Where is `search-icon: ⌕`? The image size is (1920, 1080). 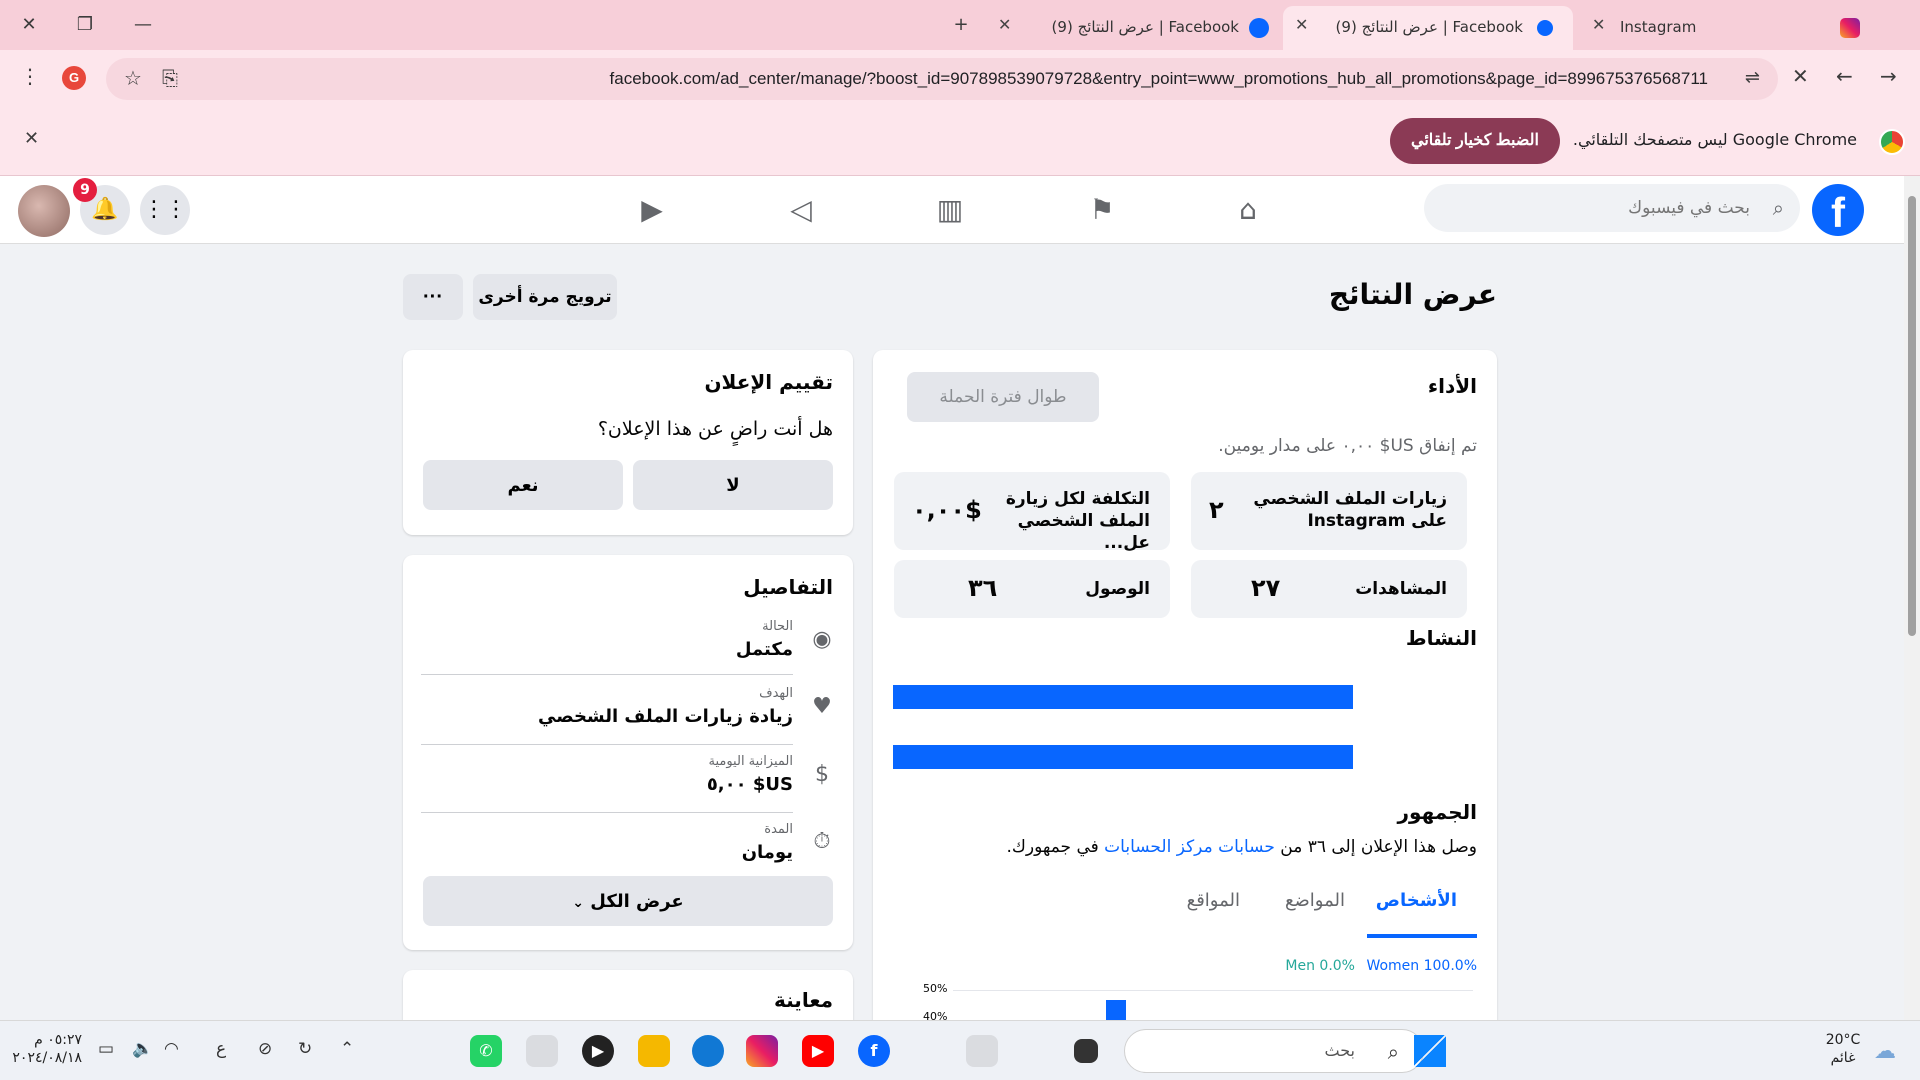 search-icon: ⌕ is located at coordinates (1778, 208).